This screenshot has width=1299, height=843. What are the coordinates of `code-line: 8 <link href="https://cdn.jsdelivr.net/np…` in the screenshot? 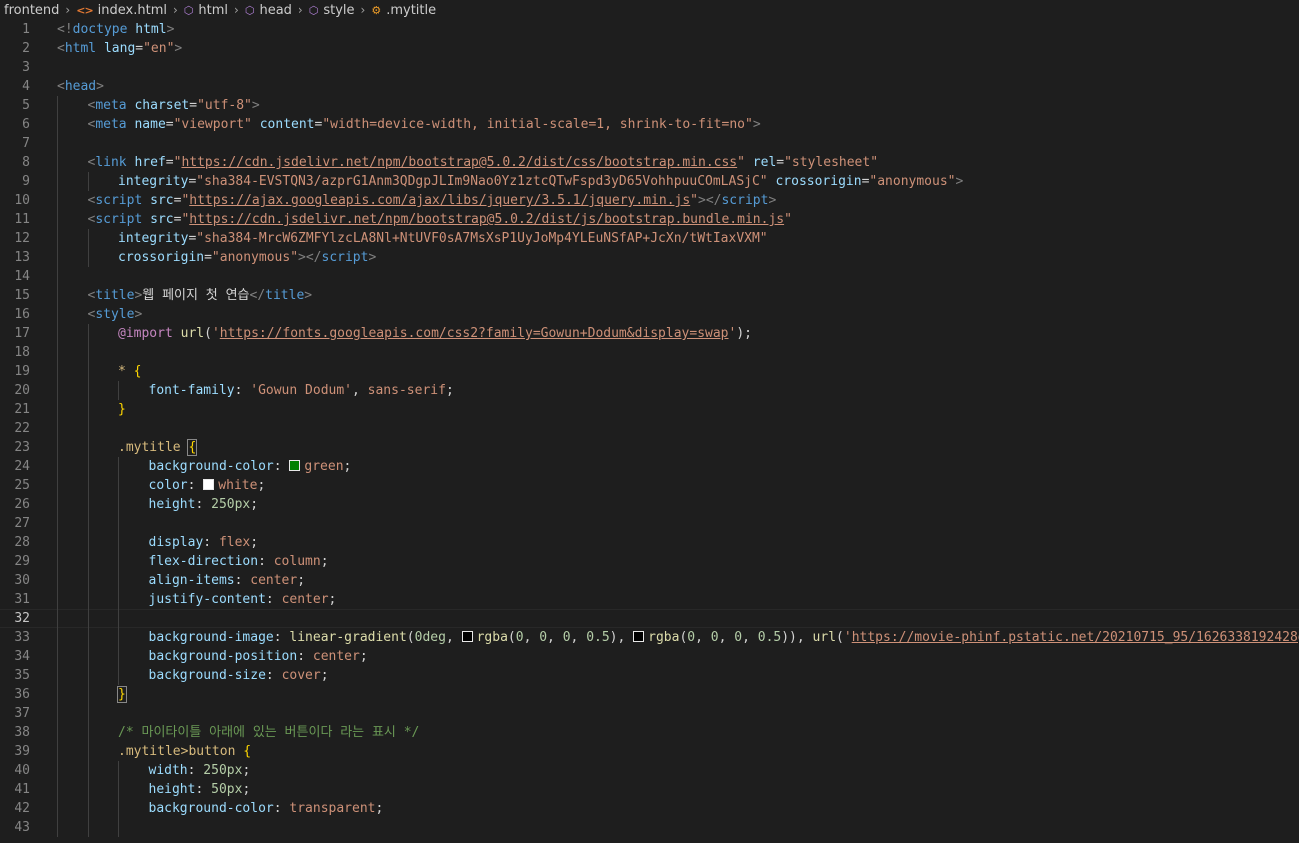 It's located at (649, 162).